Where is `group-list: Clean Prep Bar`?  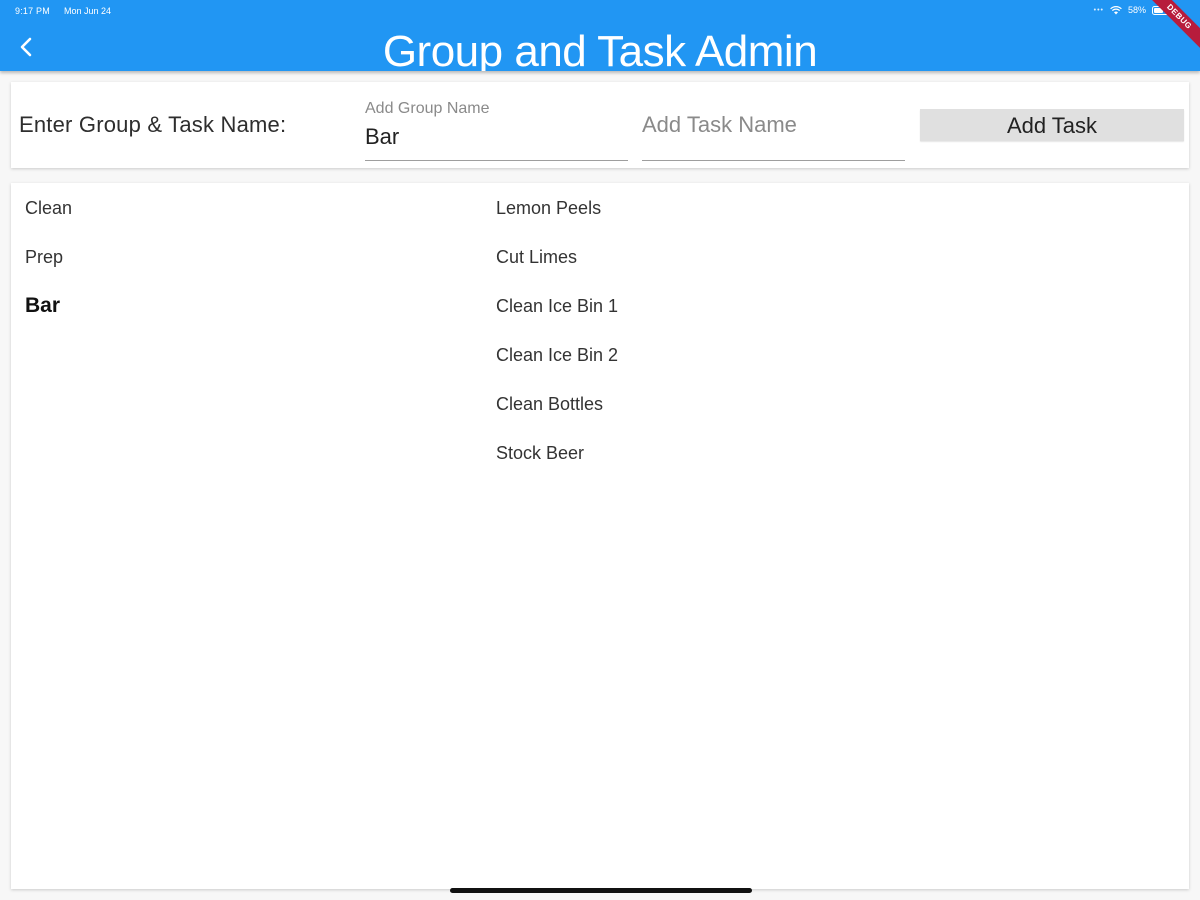 group-list: Clean Prep Bar is located at coordinates (245, 269).